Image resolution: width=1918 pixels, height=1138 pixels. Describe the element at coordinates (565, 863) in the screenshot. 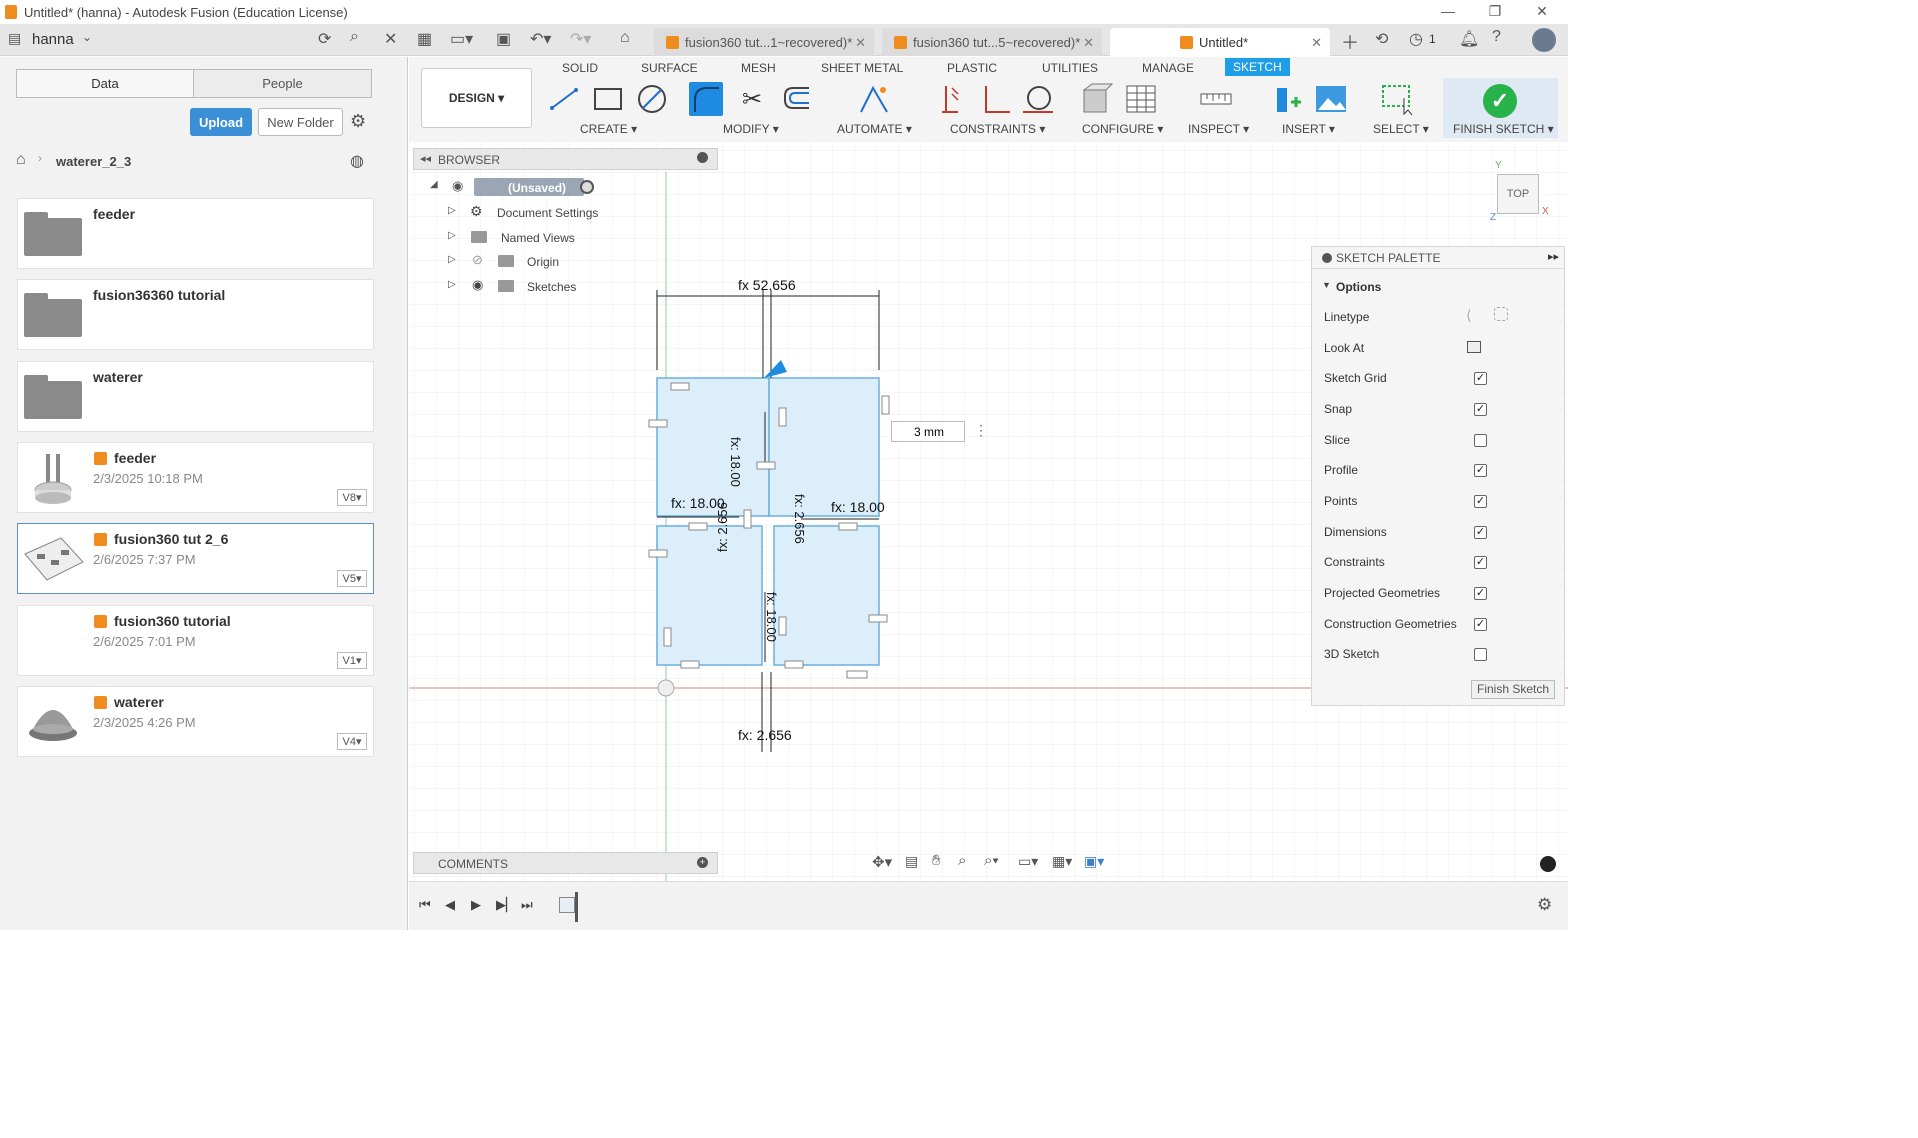

I see `comments-panel-header: COMMENTS +` at that location.